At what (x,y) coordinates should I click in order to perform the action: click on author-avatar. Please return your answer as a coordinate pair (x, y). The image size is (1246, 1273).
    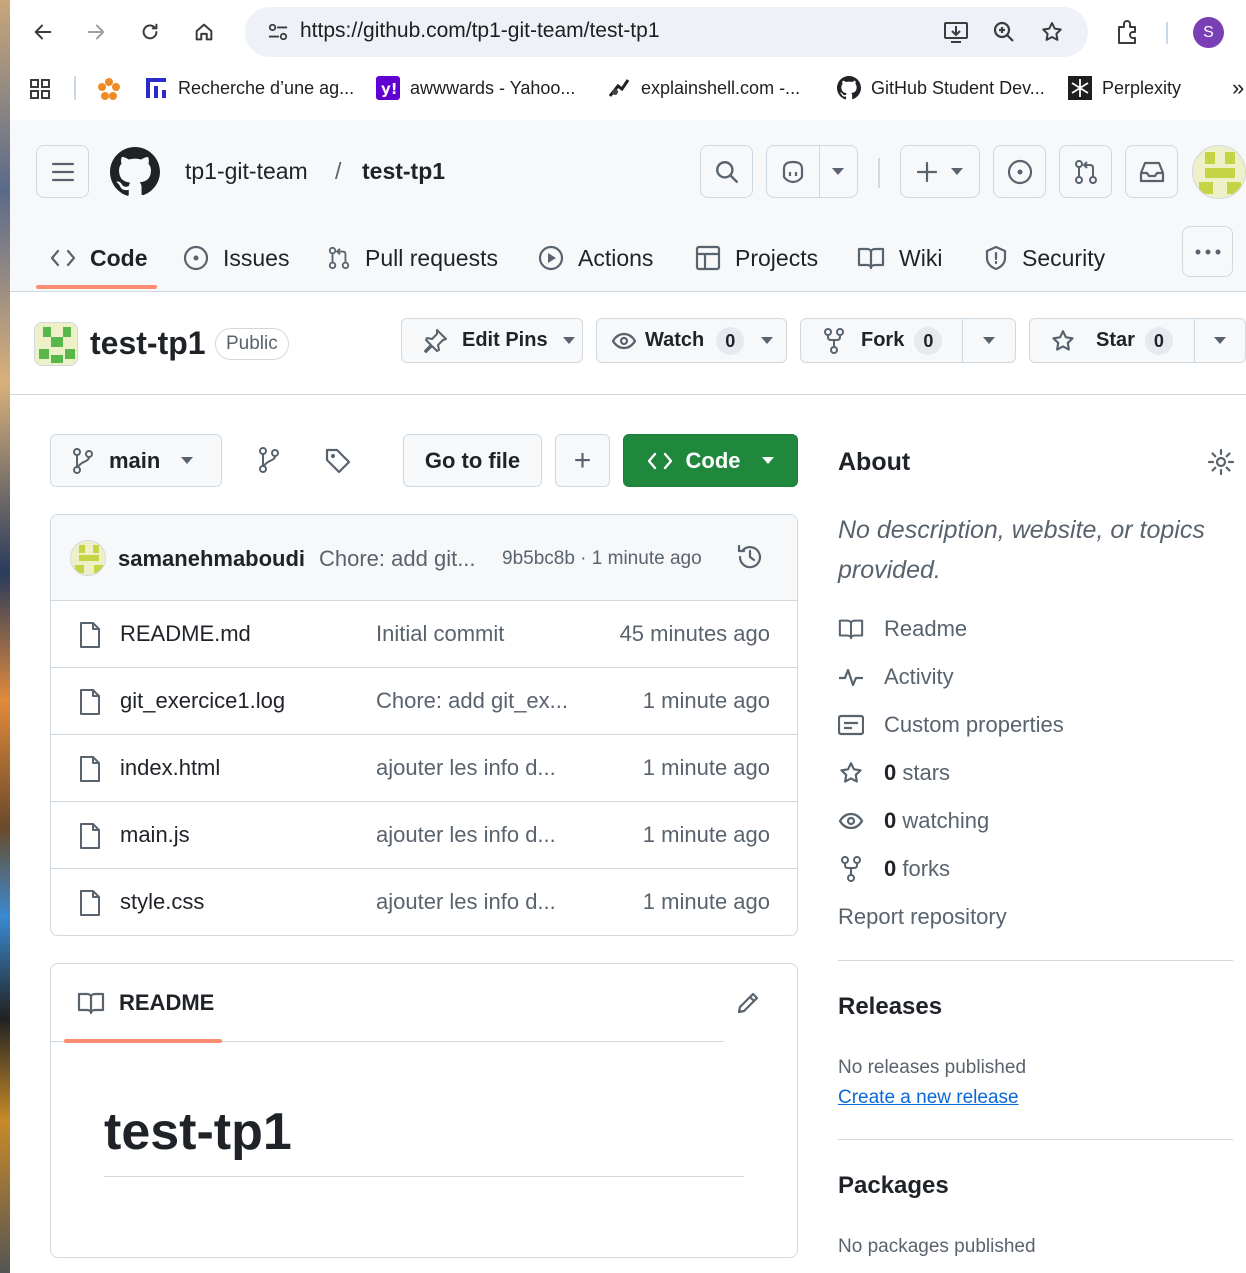
    Looking at the image, I should click on (88, 558).